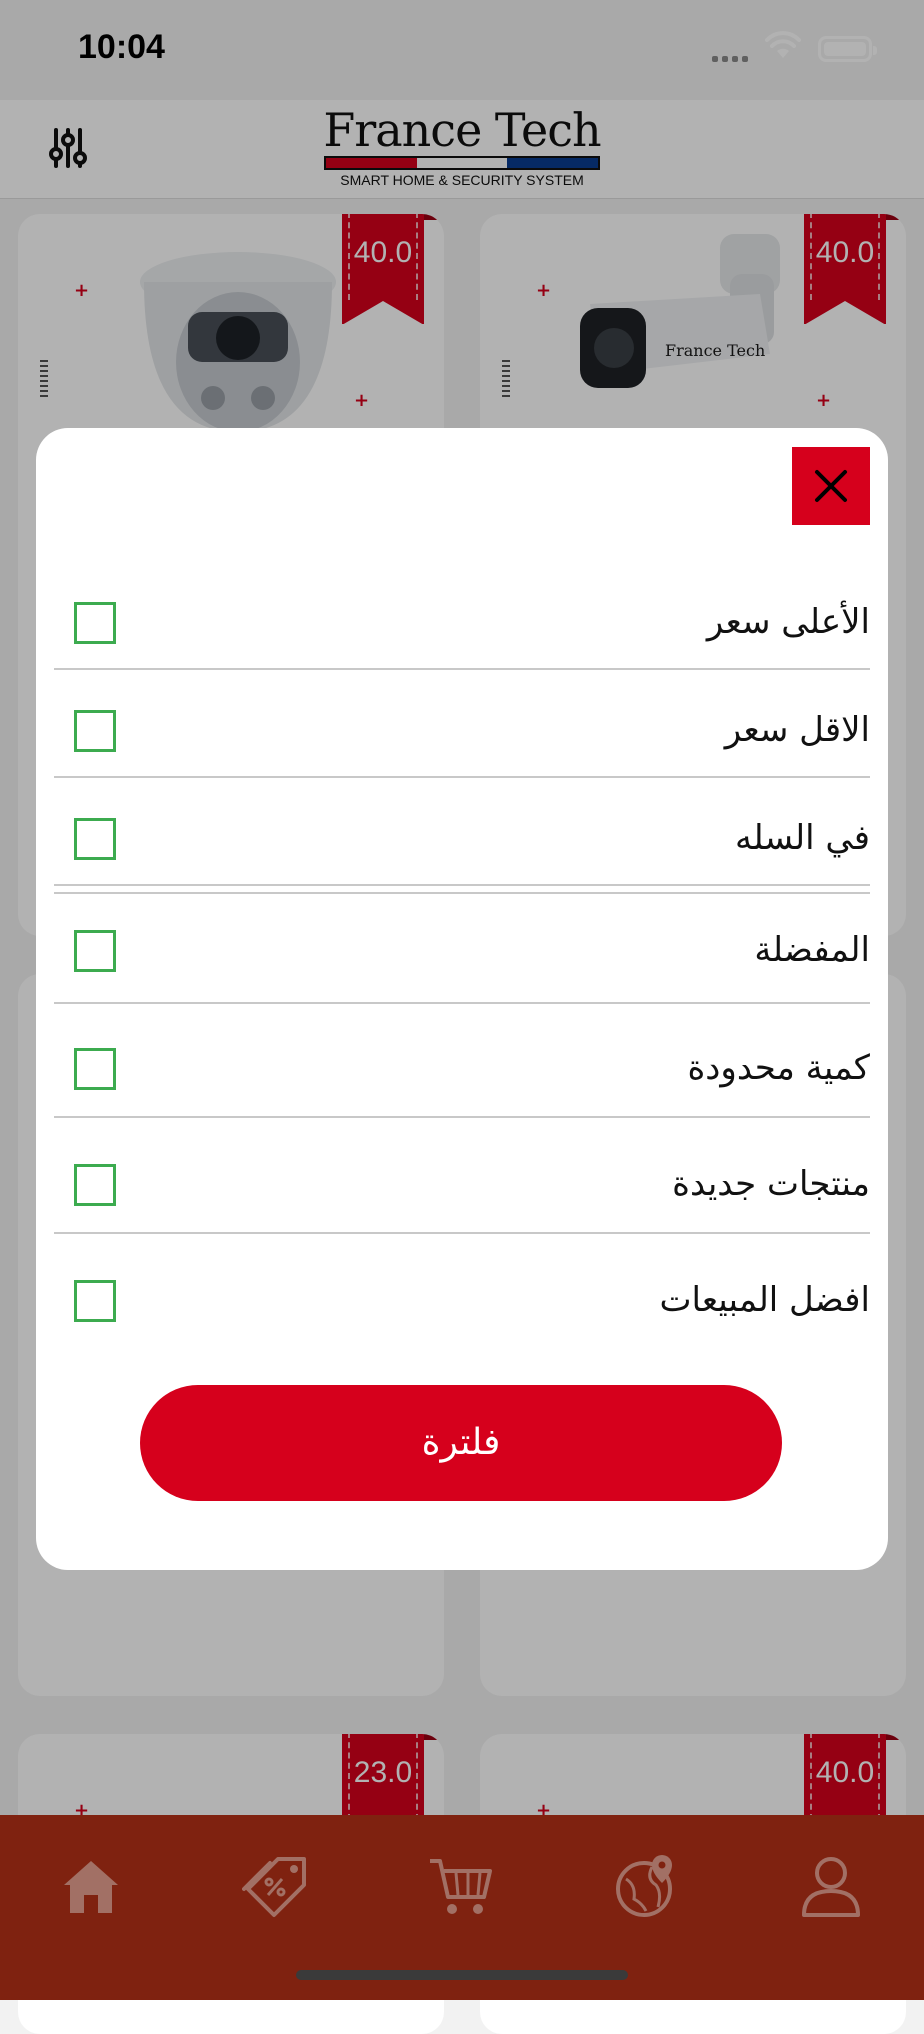 This screenshot has height=2034, width=924. What do you see at coordinates (802, 838) in the screenshot?
I see `option-label: في السله` at bounding box center [802, 838].